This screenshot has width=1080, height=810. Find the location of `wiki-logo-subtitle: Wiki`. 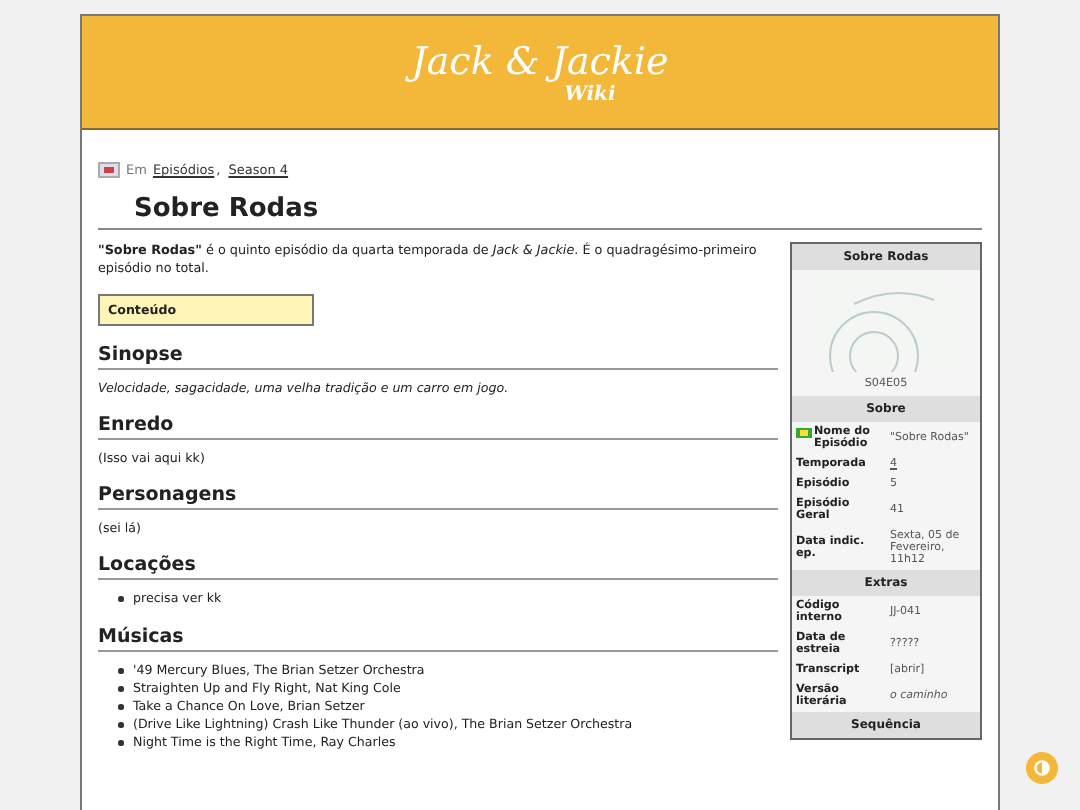

wiki-logo-subtitle: Wiki is located at coordinates (590, 94).